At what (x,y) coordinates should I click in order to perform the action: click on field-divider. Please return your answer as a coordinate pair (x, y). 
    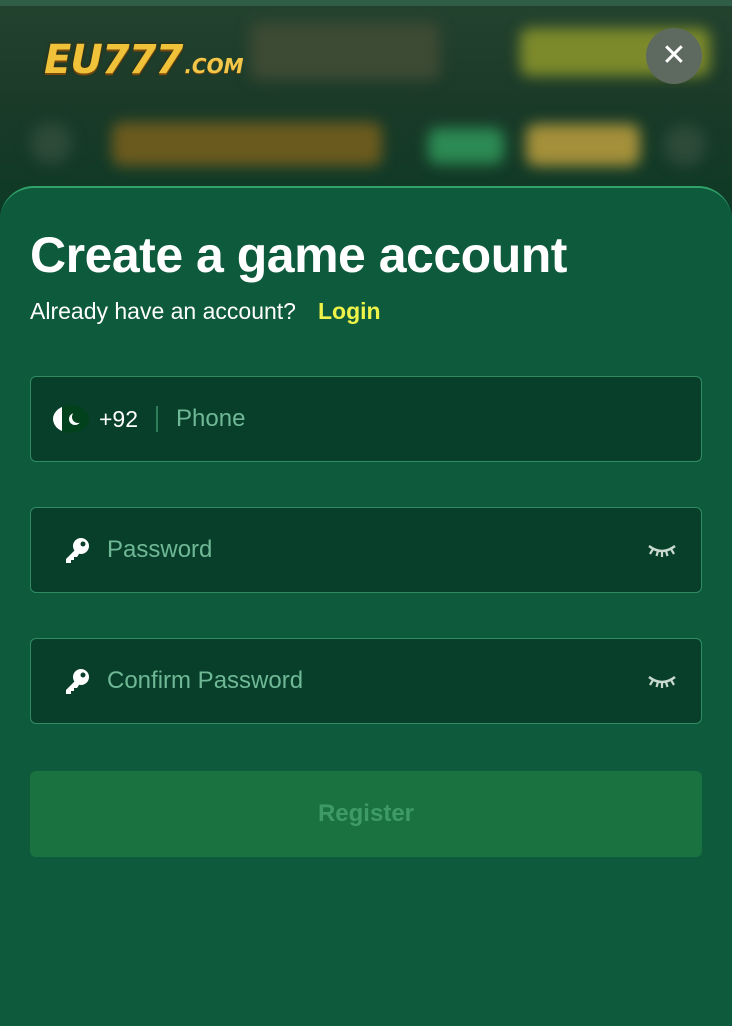
    Looking at the image, I should click on (157, 419).